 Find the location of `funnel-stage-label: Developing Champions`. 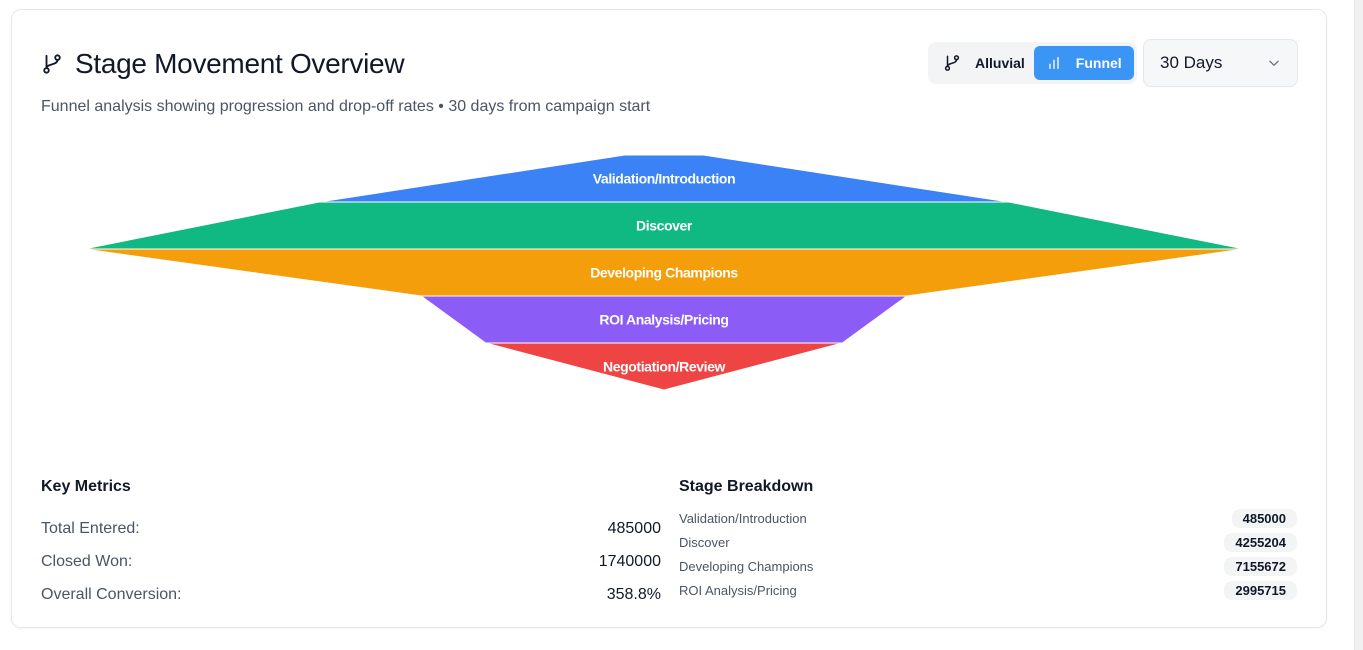

funnel-stage-label: Developing Champions is located at coordinates (664, 273).